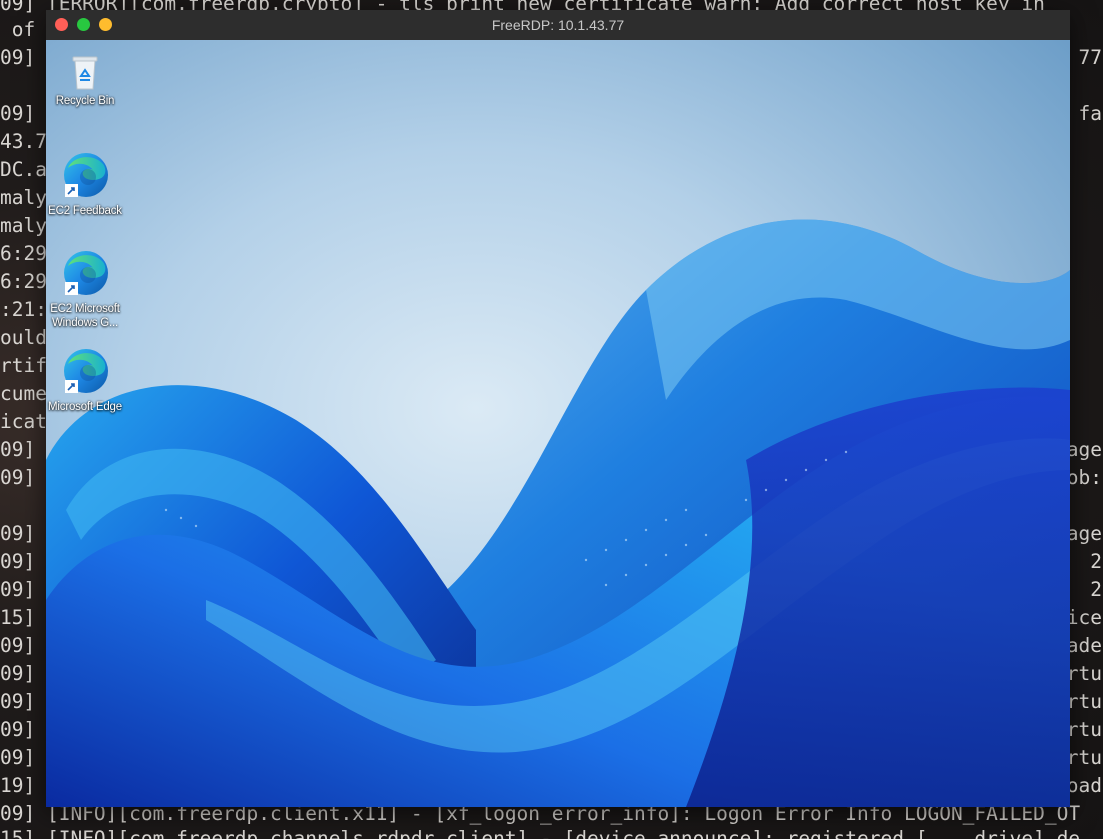  I want to click on title-bar: FreeRDP: 10.1.43.77, so click(558, 25).